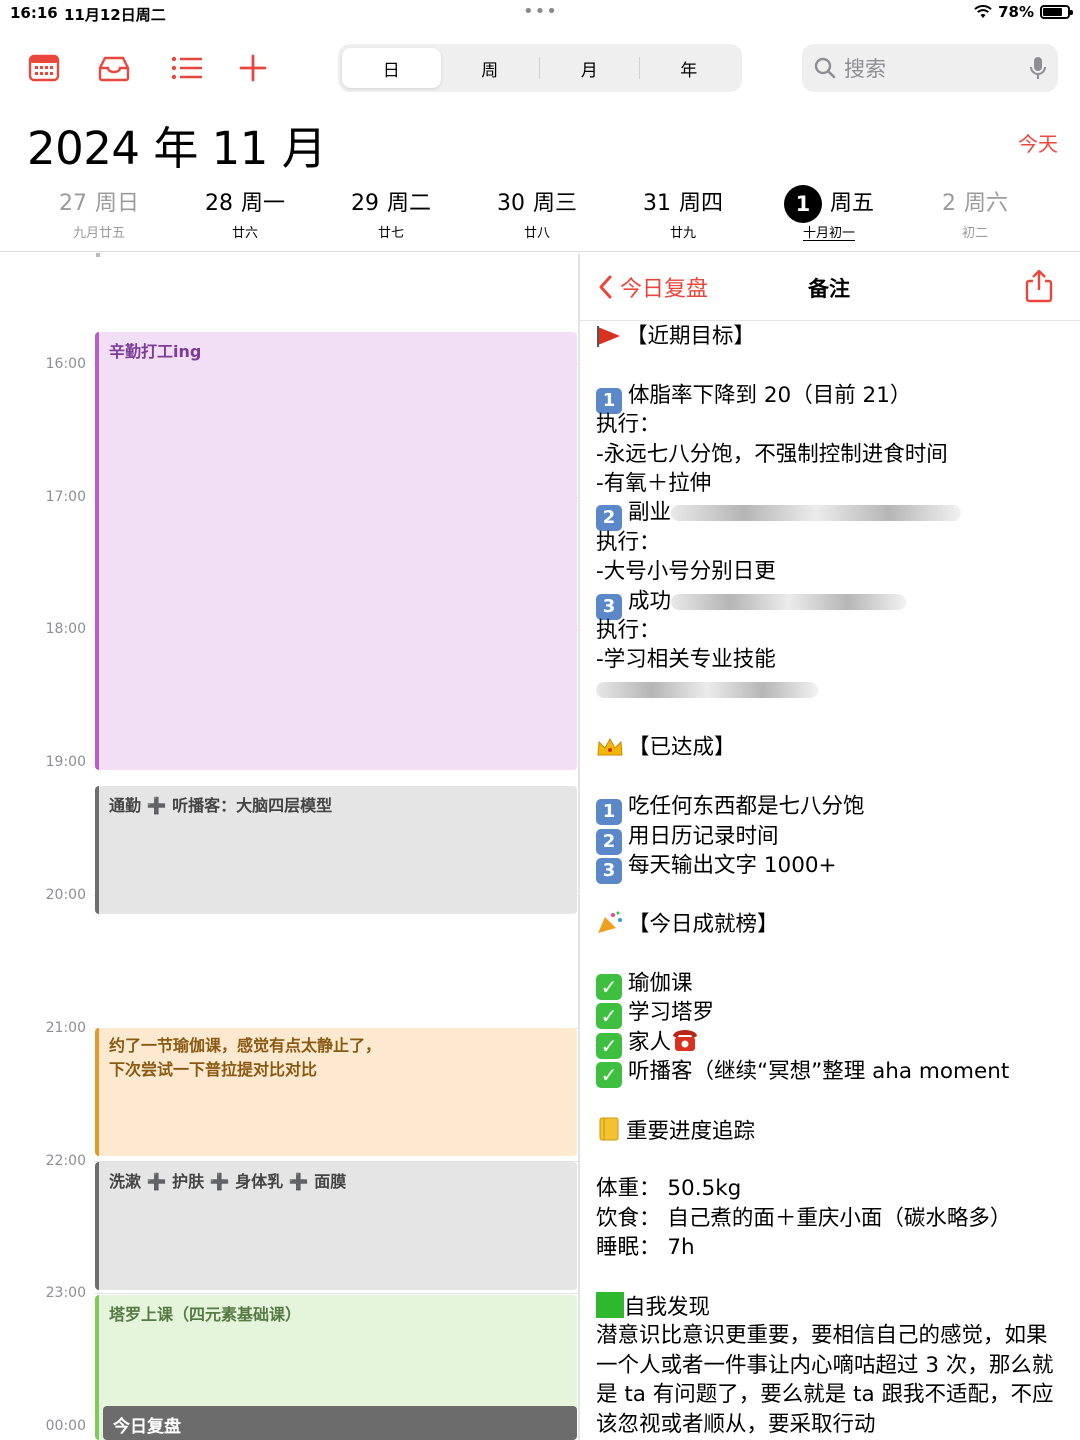 This screenshot has width=1080, height=1440. Describe the element at coordinates (72, 203) in the screenshot. I see `day-number: 27` at that location.